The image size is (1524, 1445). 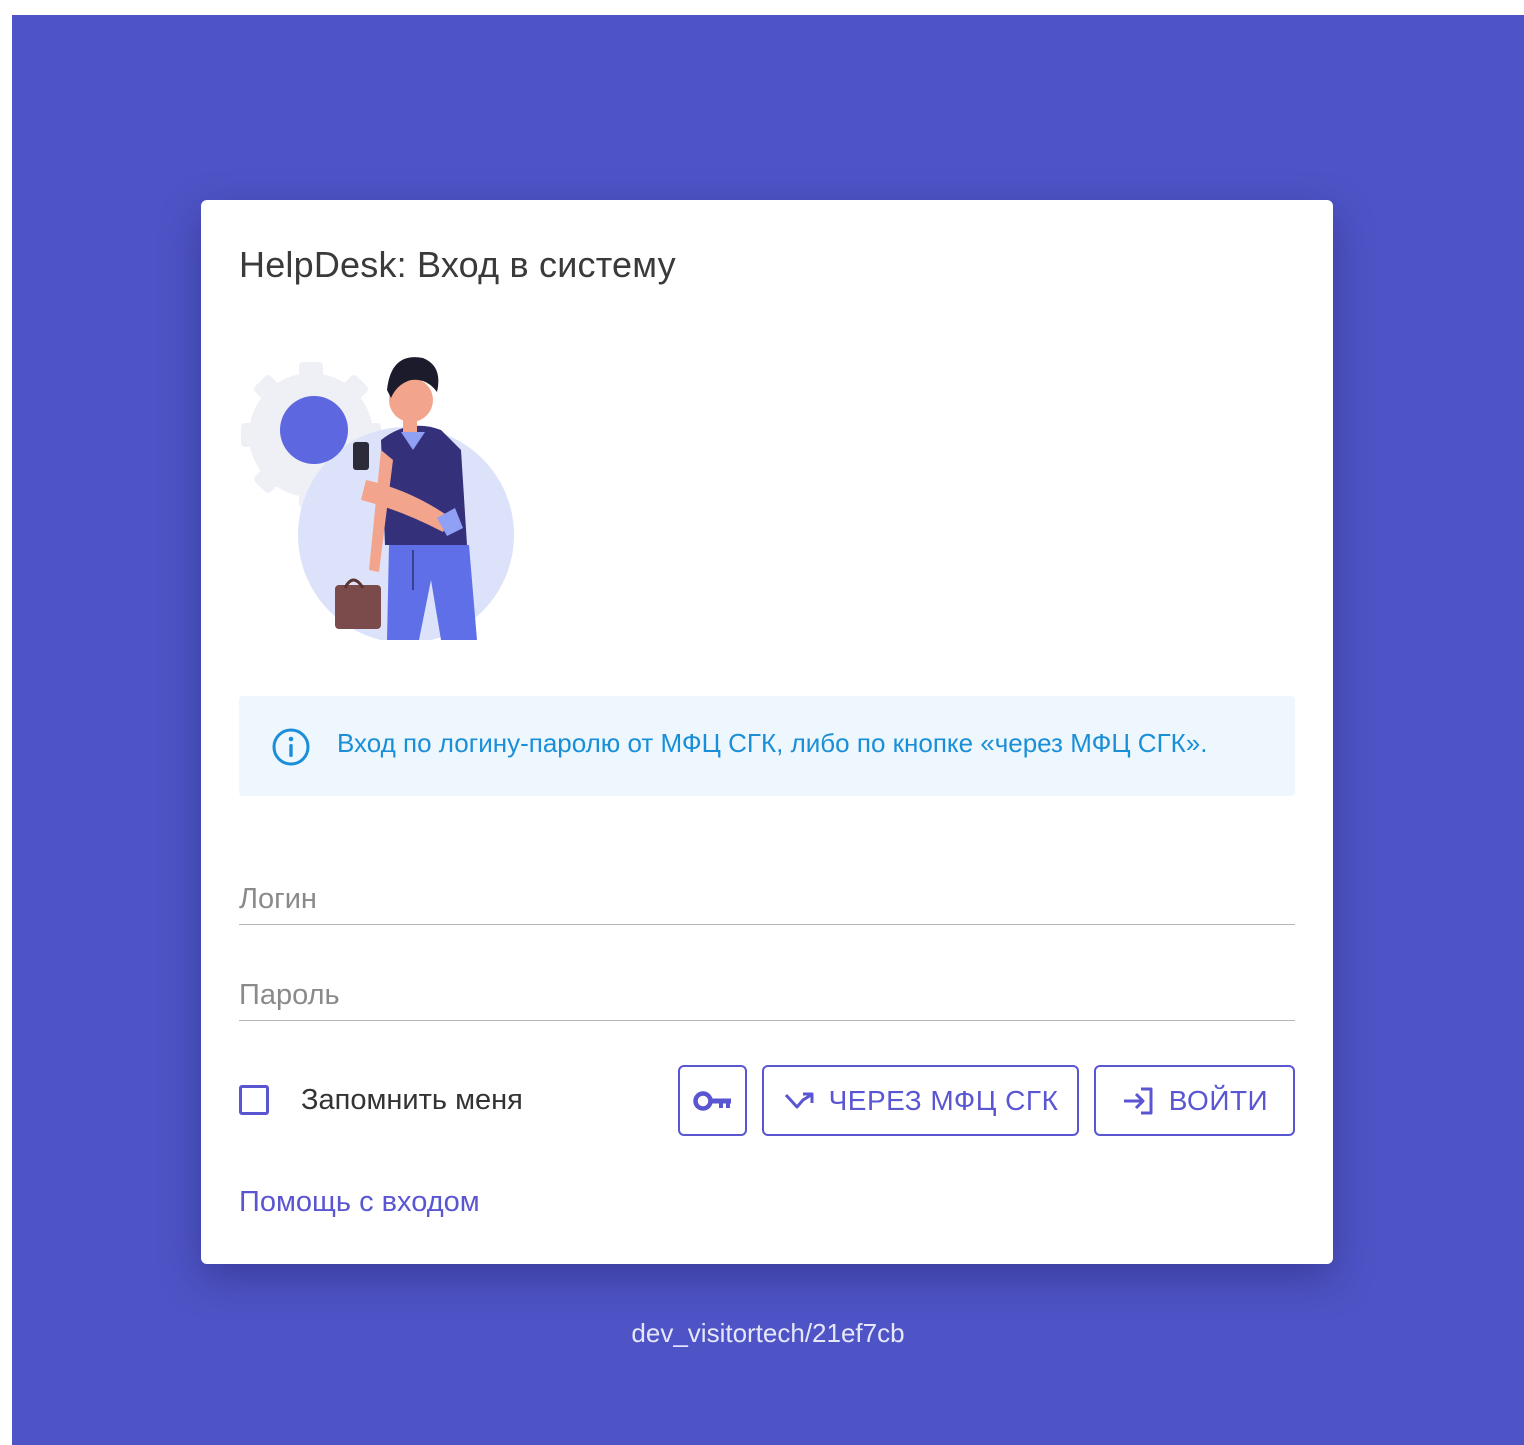 I want to click on login-button: ВОЙТИ, so click(x=1194, y=1100).